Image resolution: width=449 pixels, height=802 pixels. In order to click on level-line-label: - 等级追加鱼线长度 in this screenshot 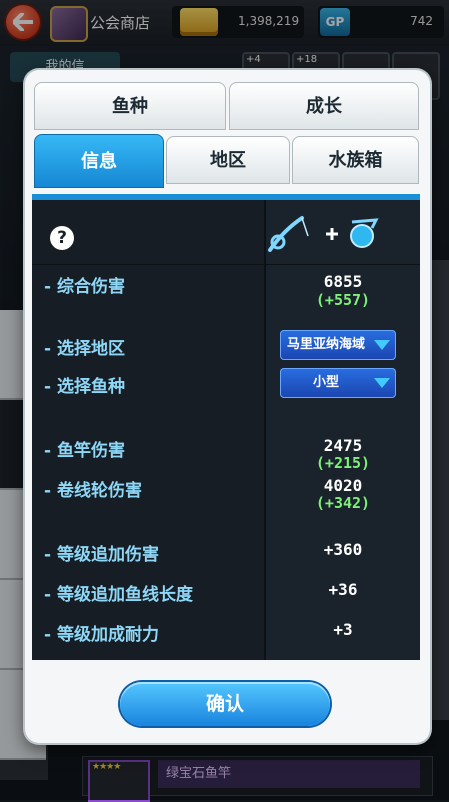, I will do `click(118, 595)`.